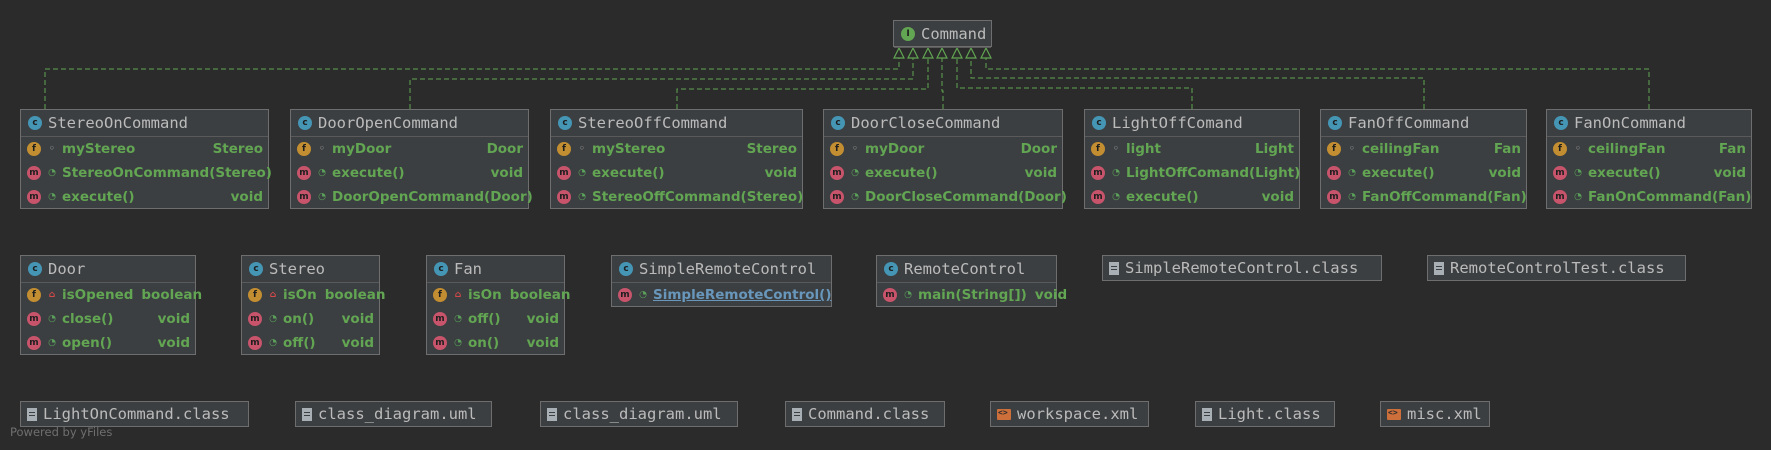  I want to click on method-row: m ◔ FanOnCommand(Fan), so click(1649, 197).